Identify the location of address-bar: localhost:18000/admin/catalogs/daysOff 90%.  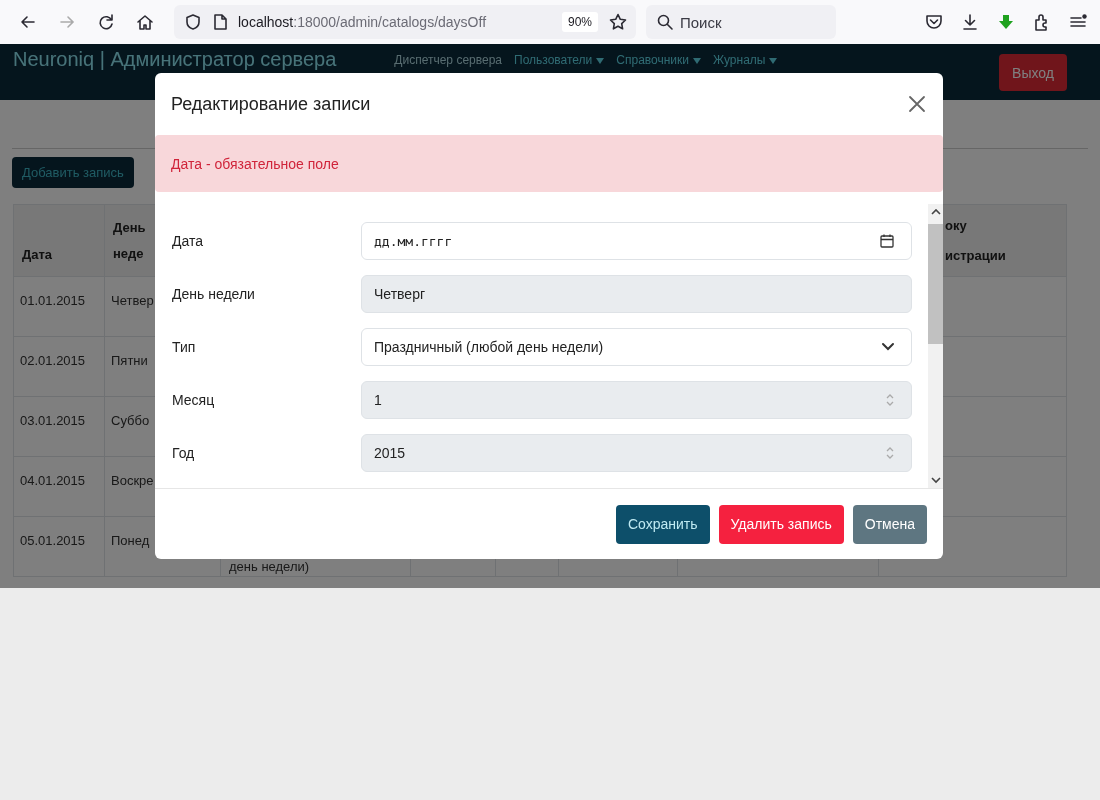
(405, 22).